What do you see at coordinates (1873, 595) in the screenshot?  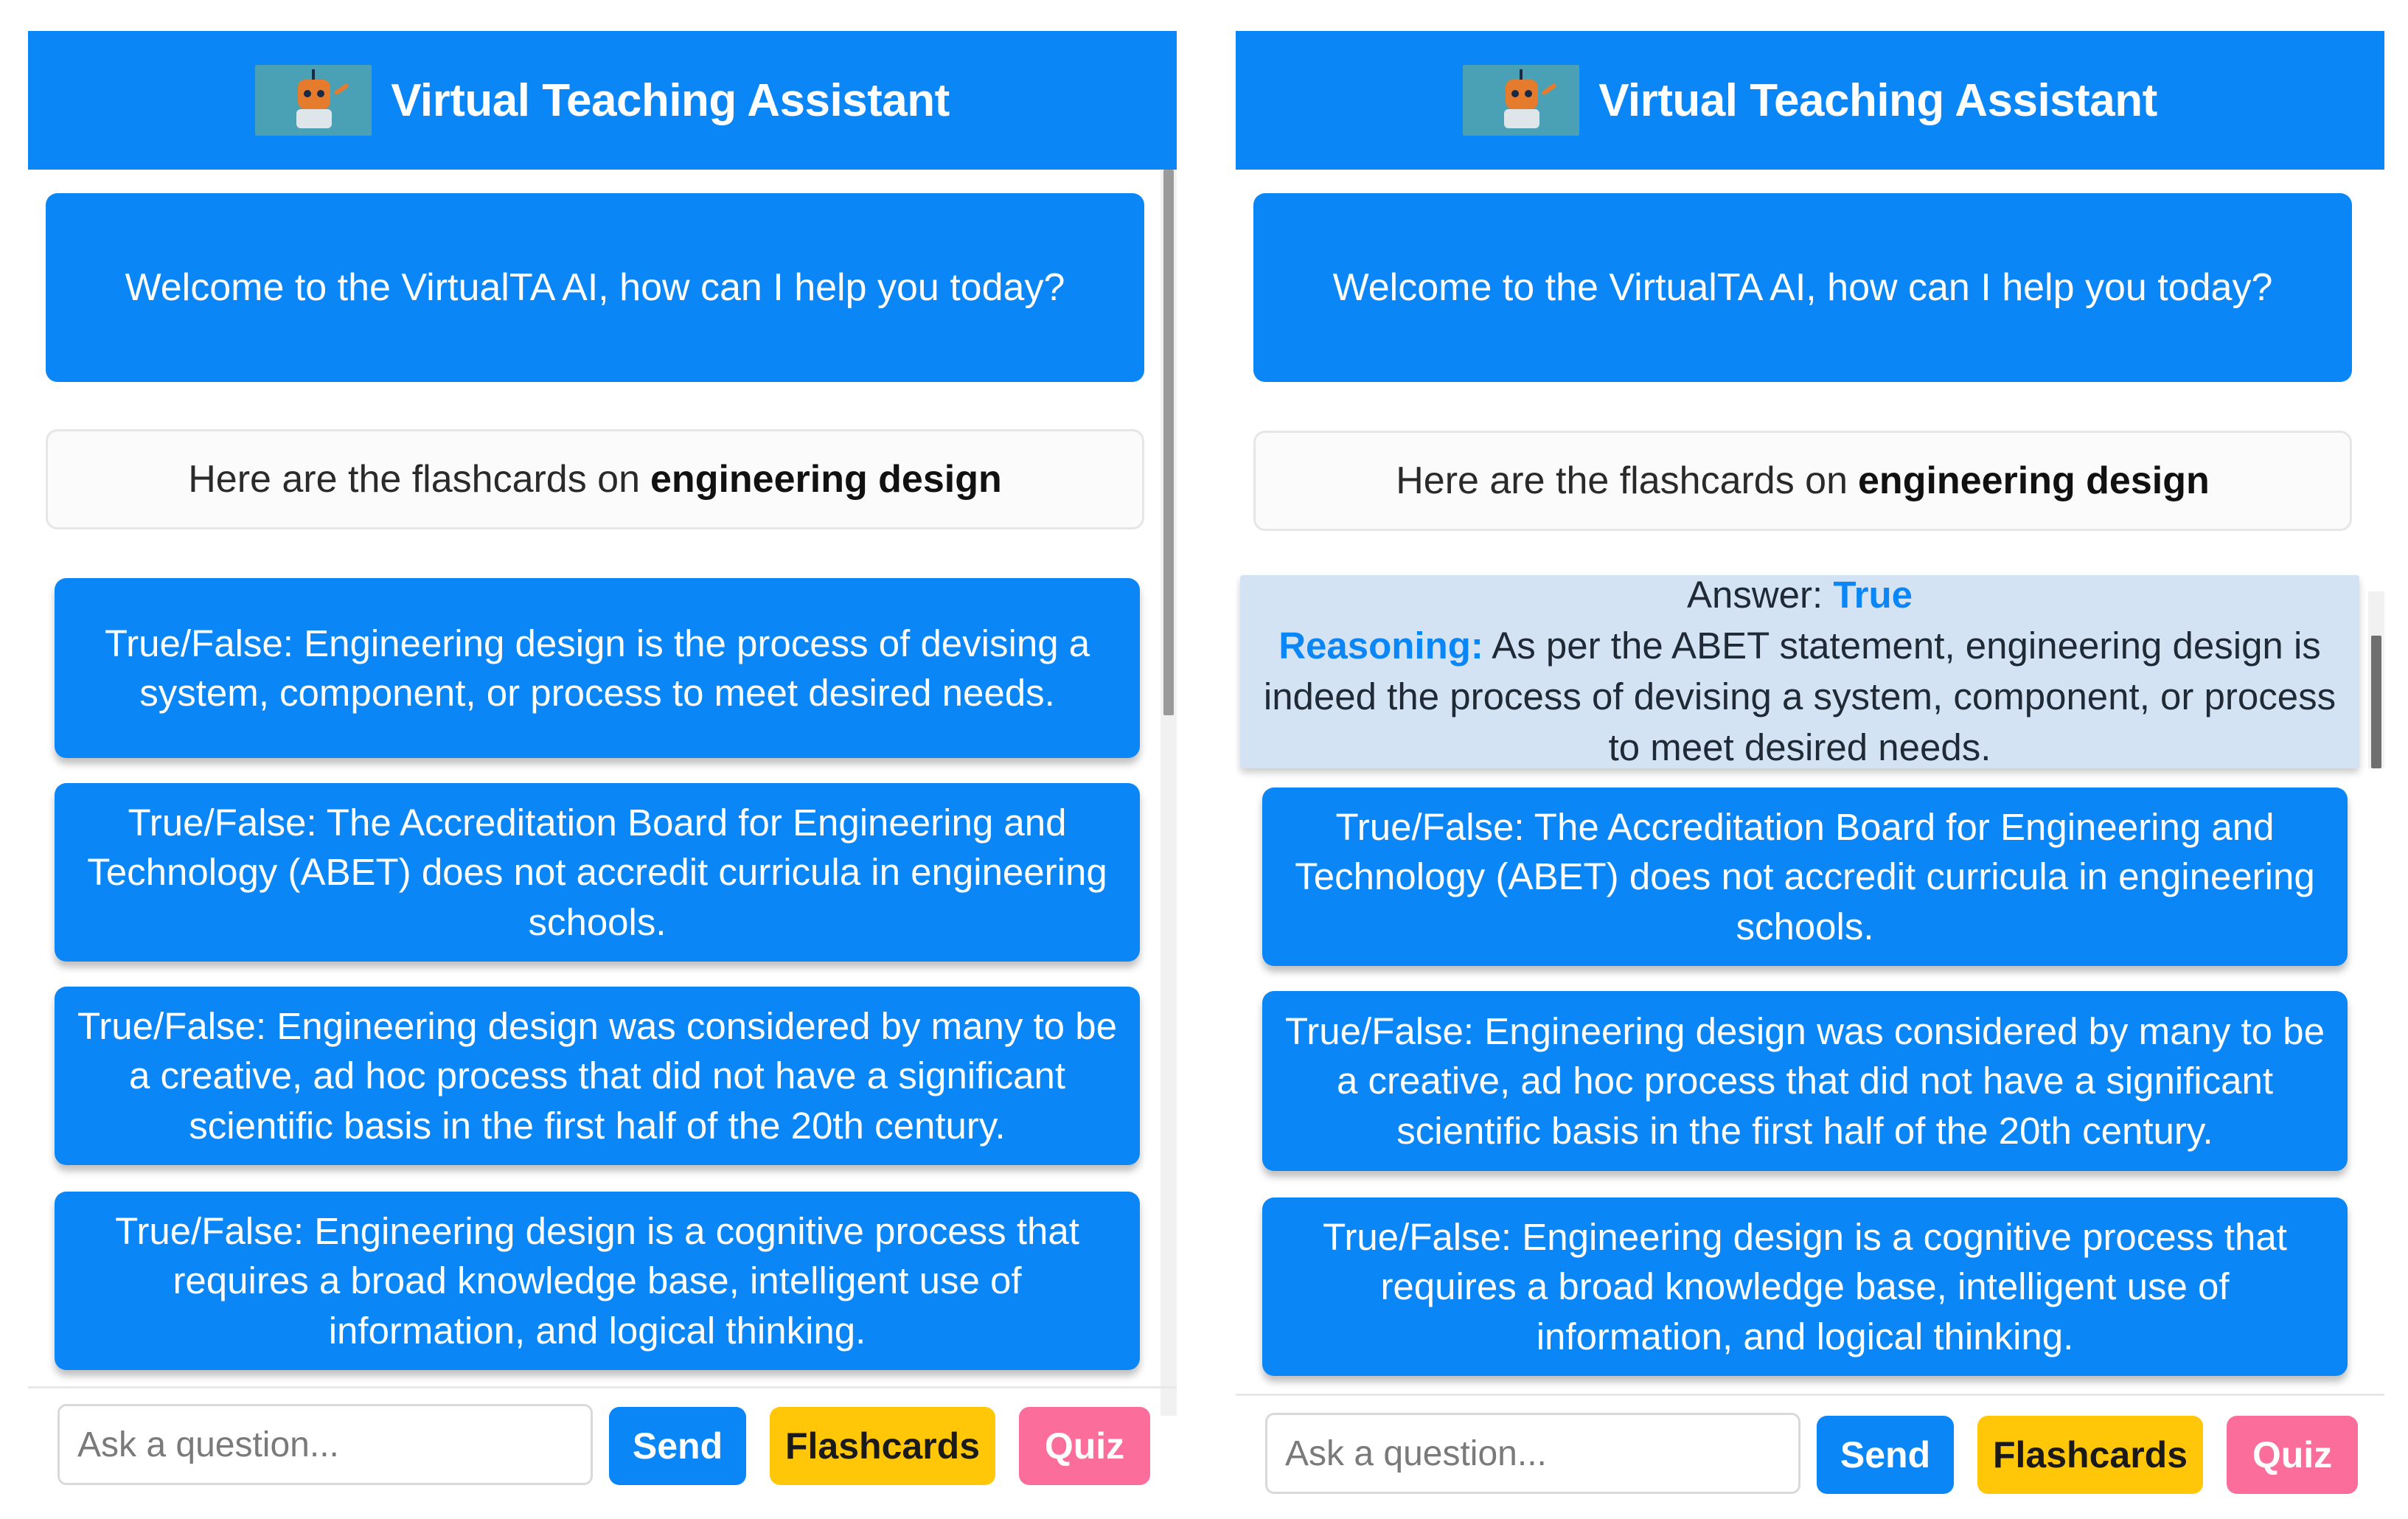 I see `answer-value: True` at bounding box center [1873, 595].